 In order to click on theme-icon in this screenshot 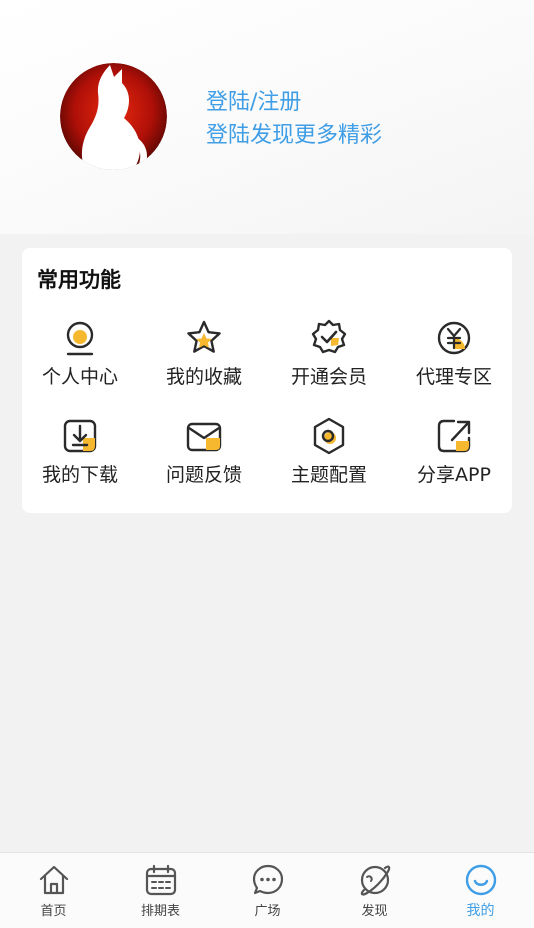, I will do `click(329, 436)`.